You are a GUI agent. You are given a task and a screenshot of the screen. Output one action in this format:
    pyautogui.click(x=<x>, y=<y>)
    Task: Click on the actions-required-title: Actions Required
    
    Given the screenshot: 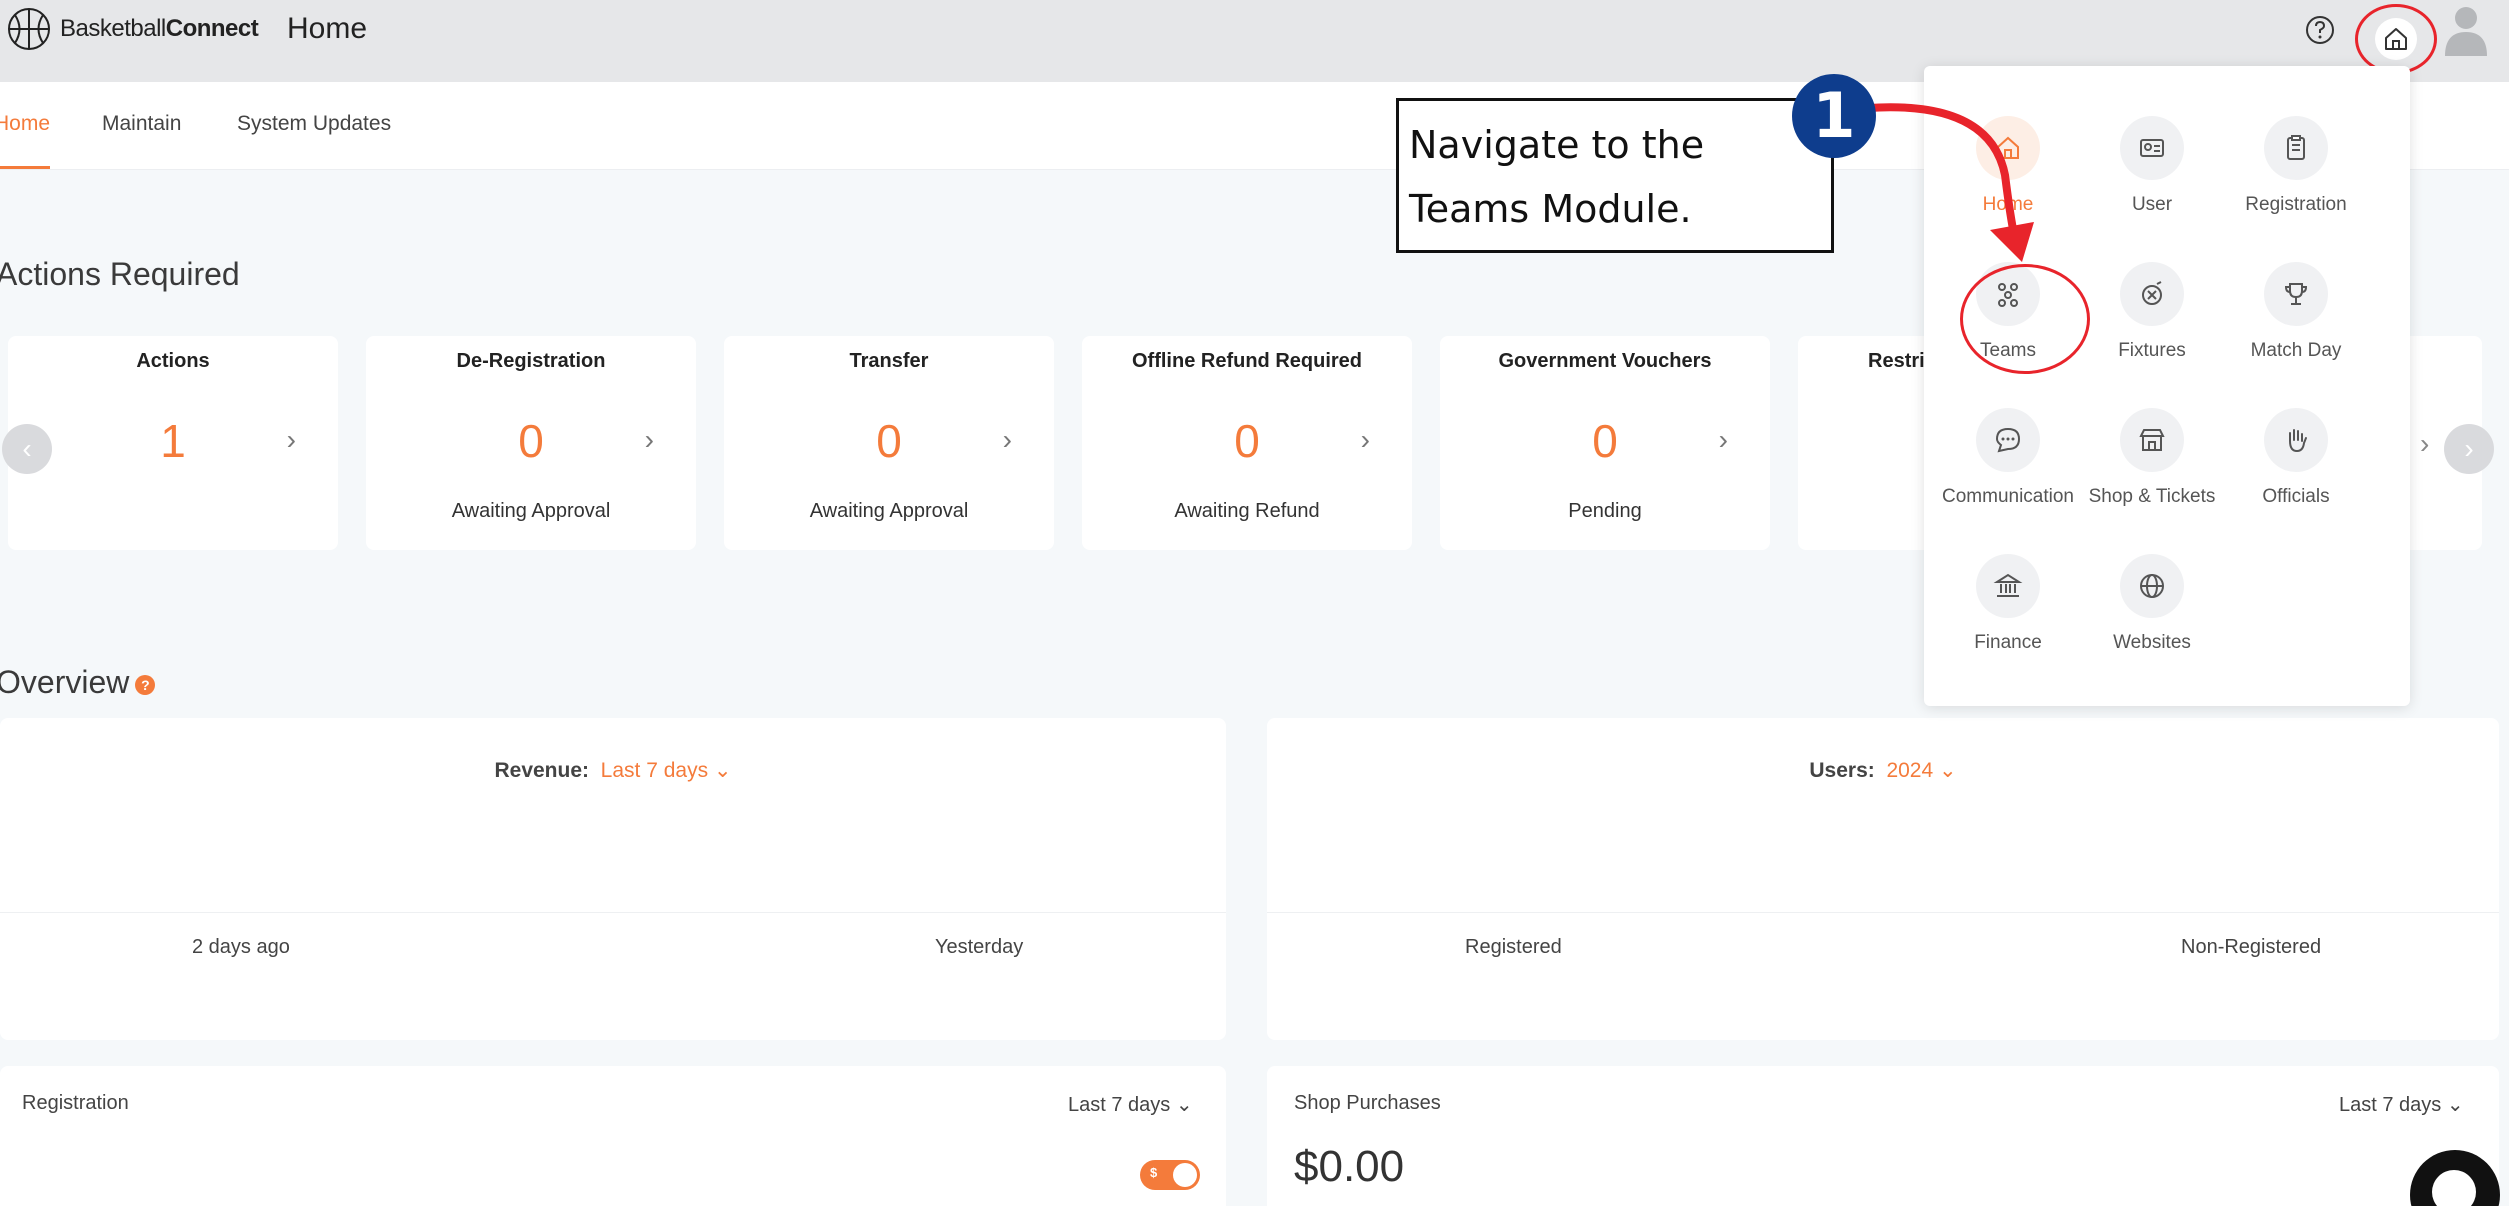 What is the action you would take?
    pyautogui.click(x=120, y=274)
    